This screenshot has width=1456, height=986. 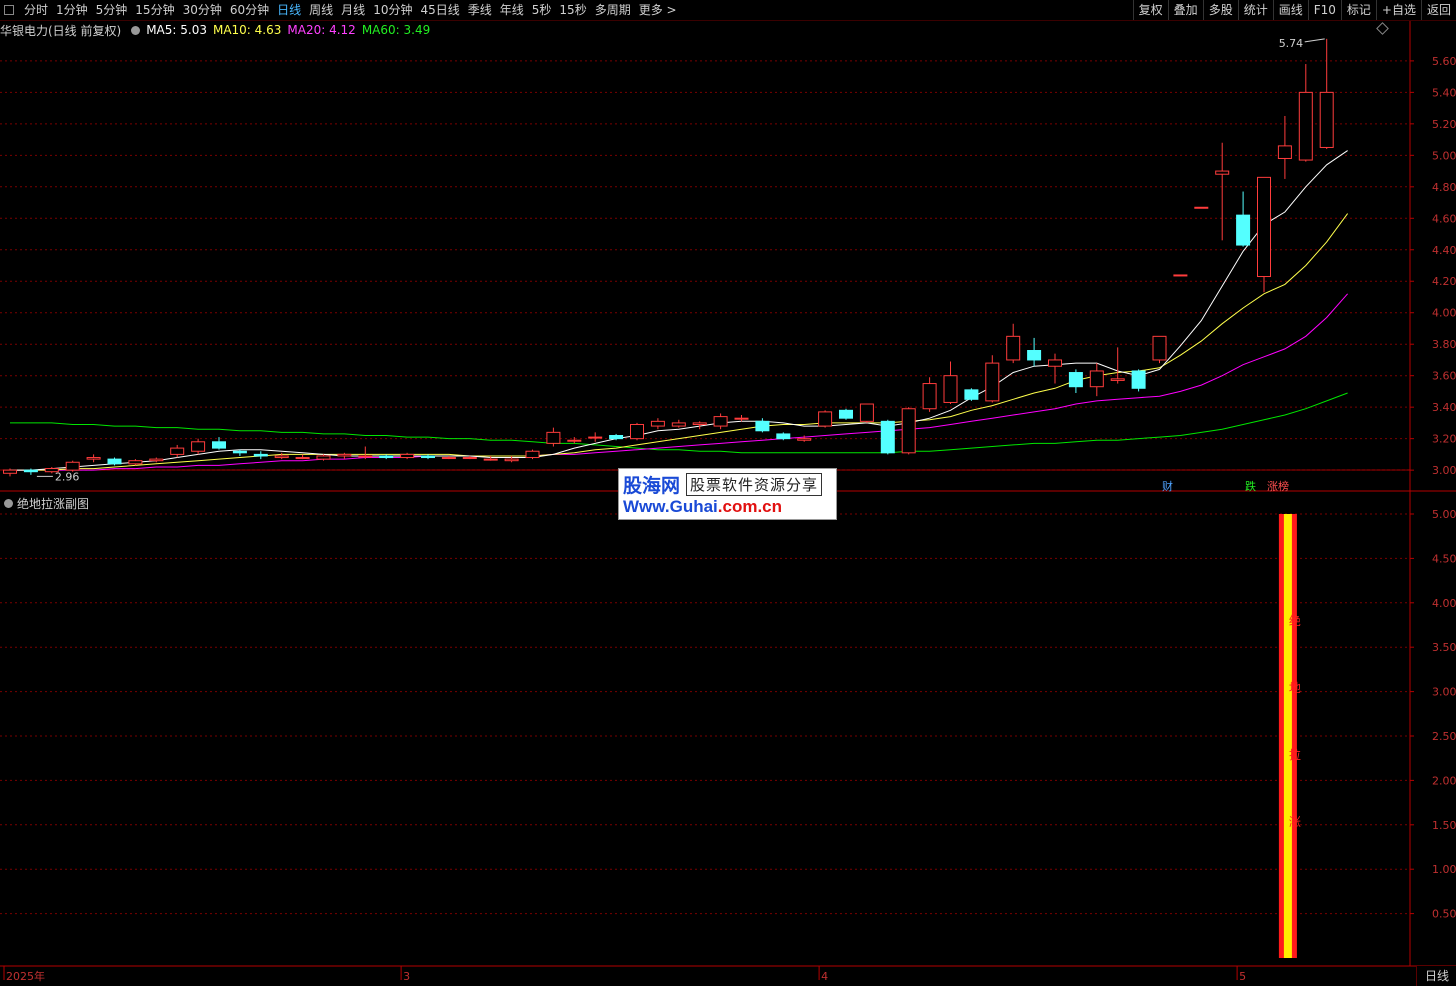 What do you see at coordinates (824, 976) in the screenshot?
I see `x-tick-label: 4` at bounding box center [824, 976].